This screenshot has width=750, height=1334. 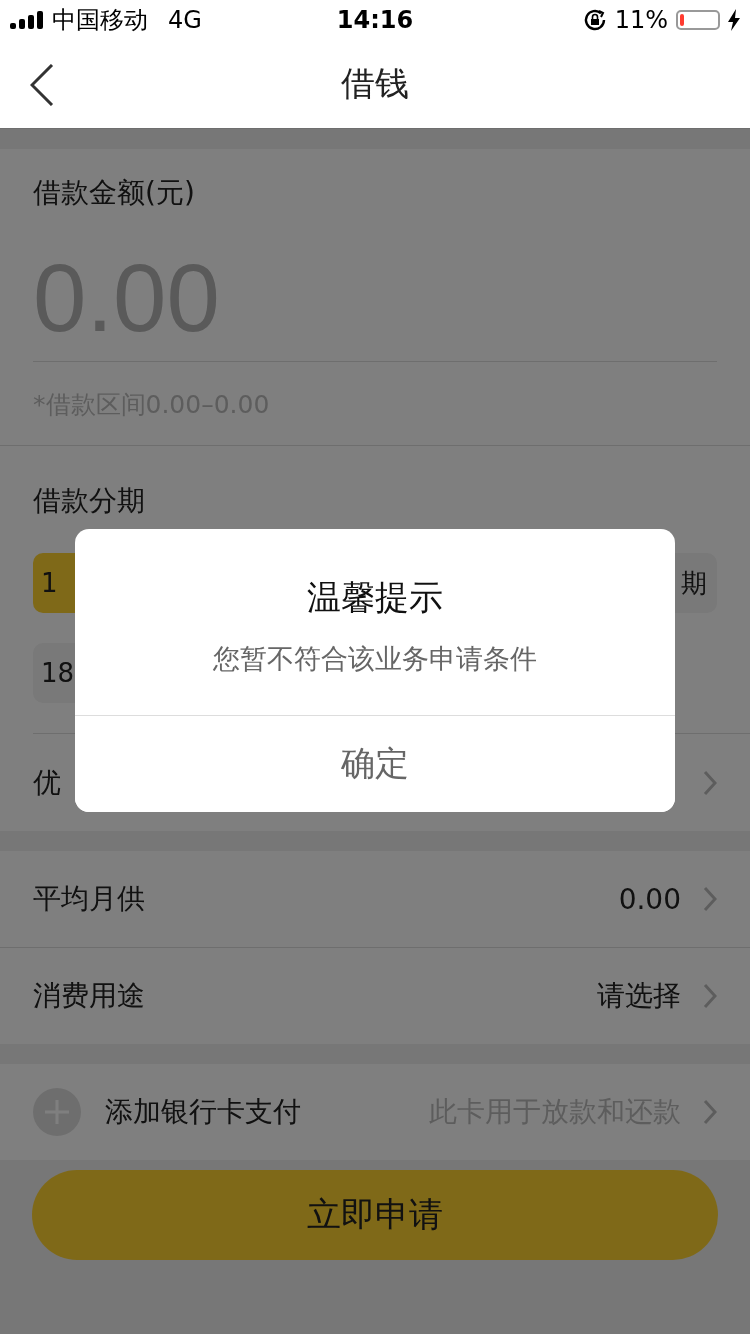 What do you see at coordinates (100, 20) in the screenshot?
I see `carrier-name: 中国移动` at bounding box center [100, 20].